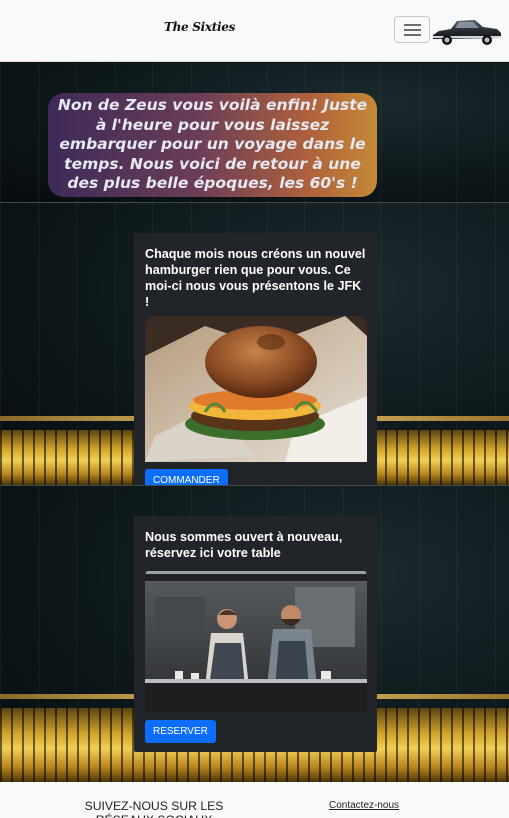 The height and width of the screenshot is (818, 509). I want to click on burger-photo, so click(256, 389).